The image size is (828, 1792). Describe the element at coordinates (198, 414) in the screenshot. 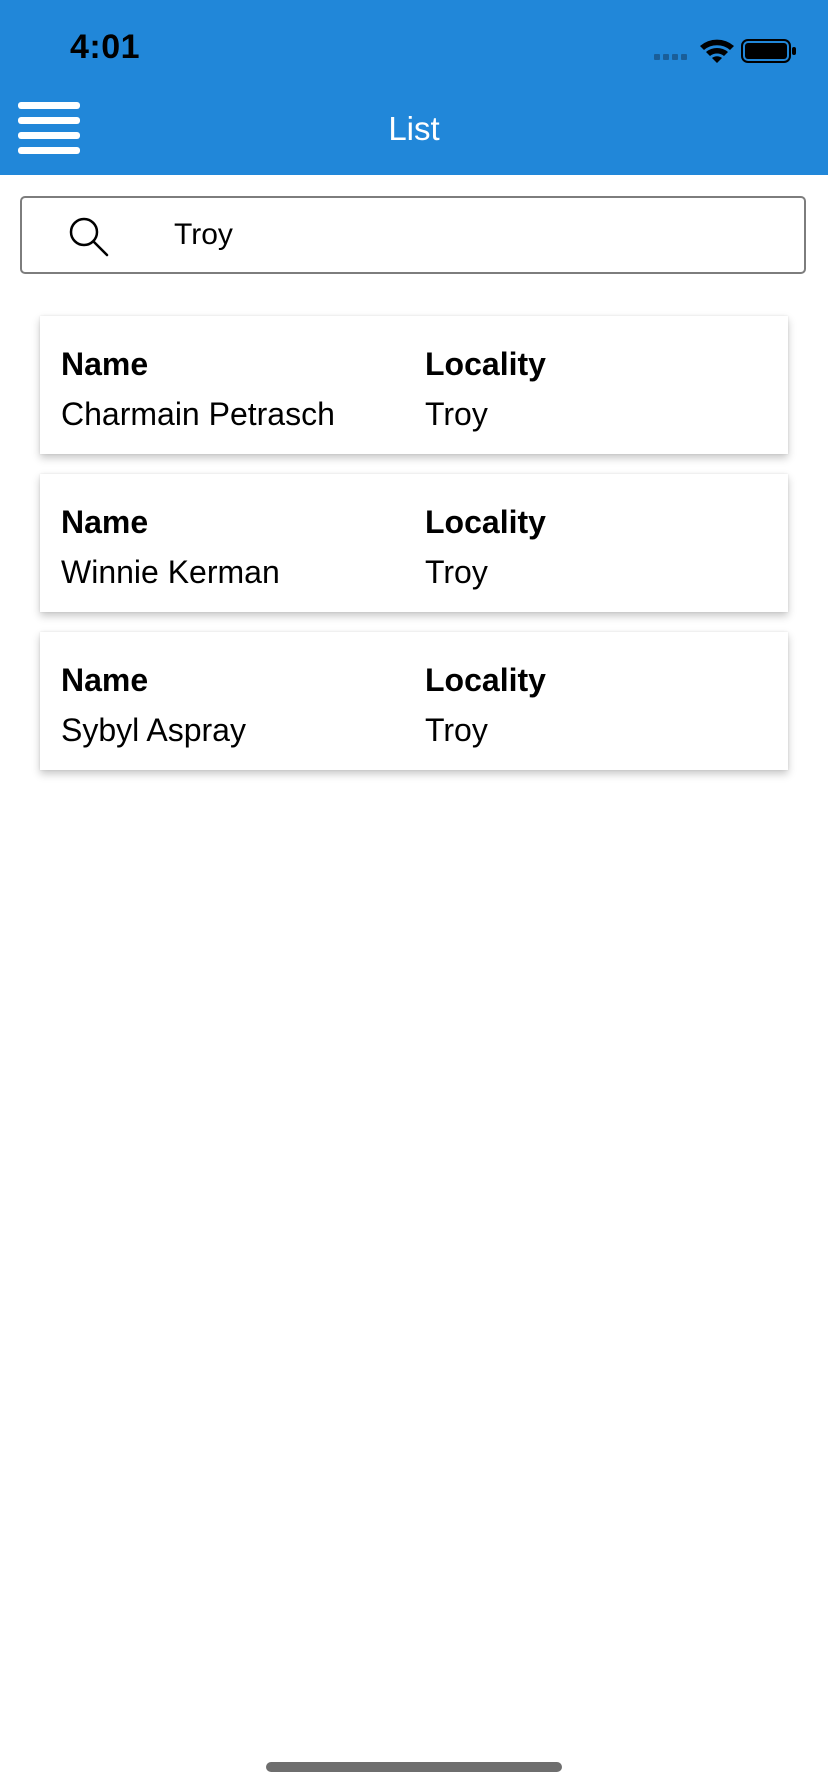

I see `name-value: Charmain Petrasch` at that location.